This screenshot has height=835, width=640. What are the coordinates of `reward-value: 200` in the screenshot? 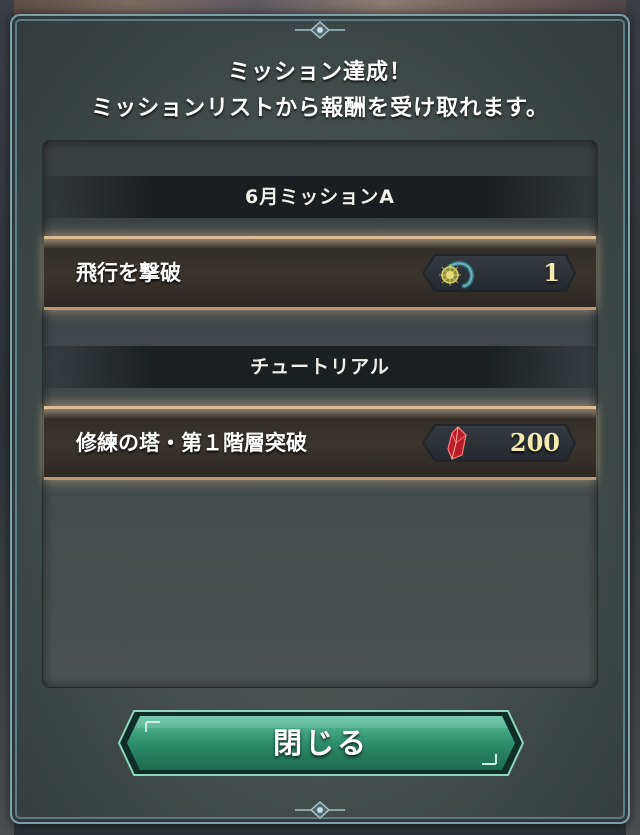 It's located at (534, 442).